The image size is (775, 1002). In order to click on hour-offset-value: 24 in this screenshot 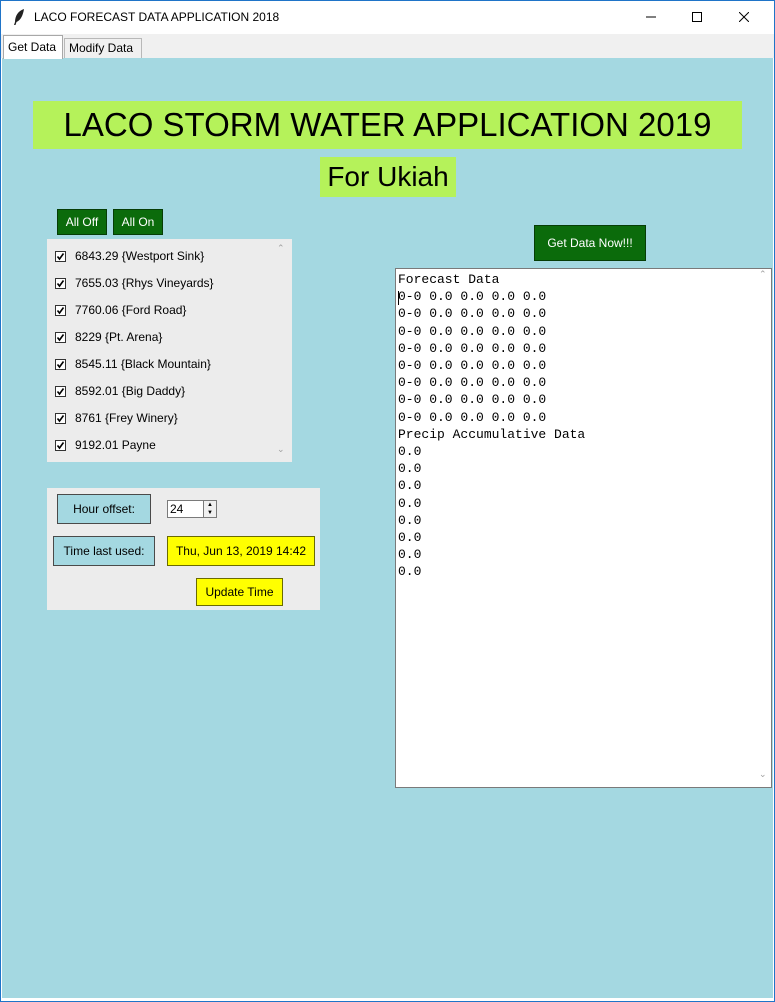, I will do `click(176, 509)`.